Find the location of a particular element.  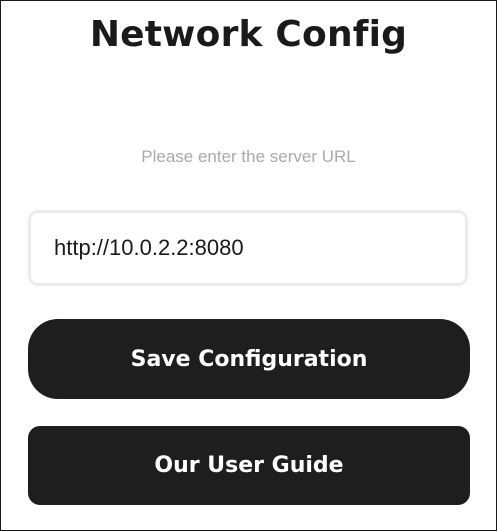

server-url-input is located at coordinates (248, 248).